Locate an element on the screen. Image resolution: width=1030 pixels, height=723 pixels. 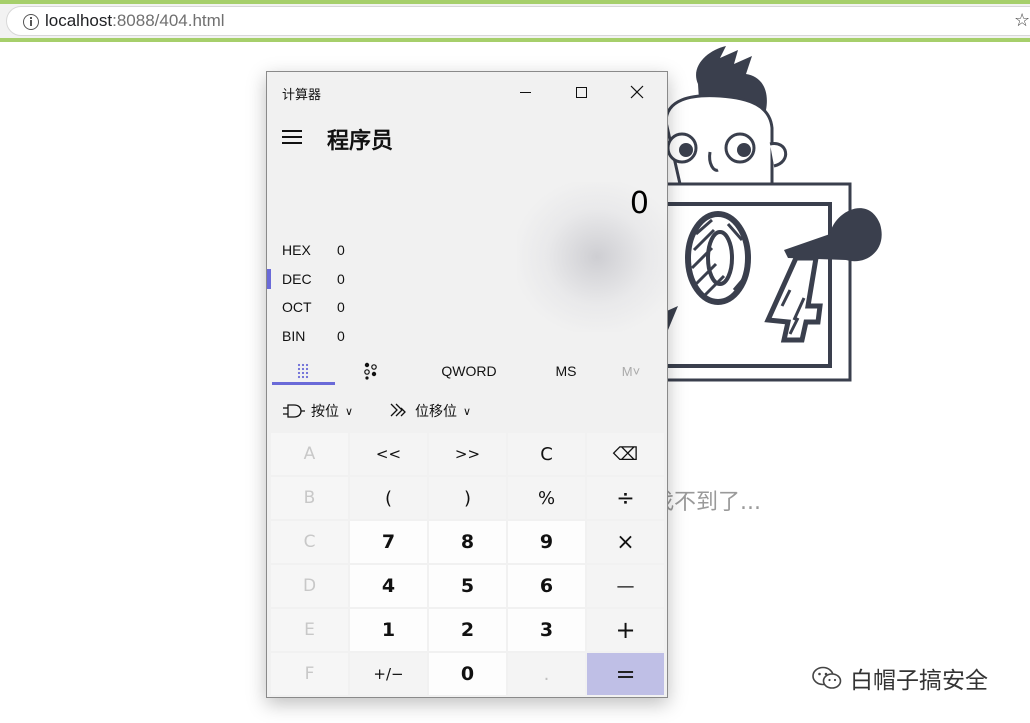
keypad-tabs: QWORD MS M˅ is located at coordinates (467, 371).